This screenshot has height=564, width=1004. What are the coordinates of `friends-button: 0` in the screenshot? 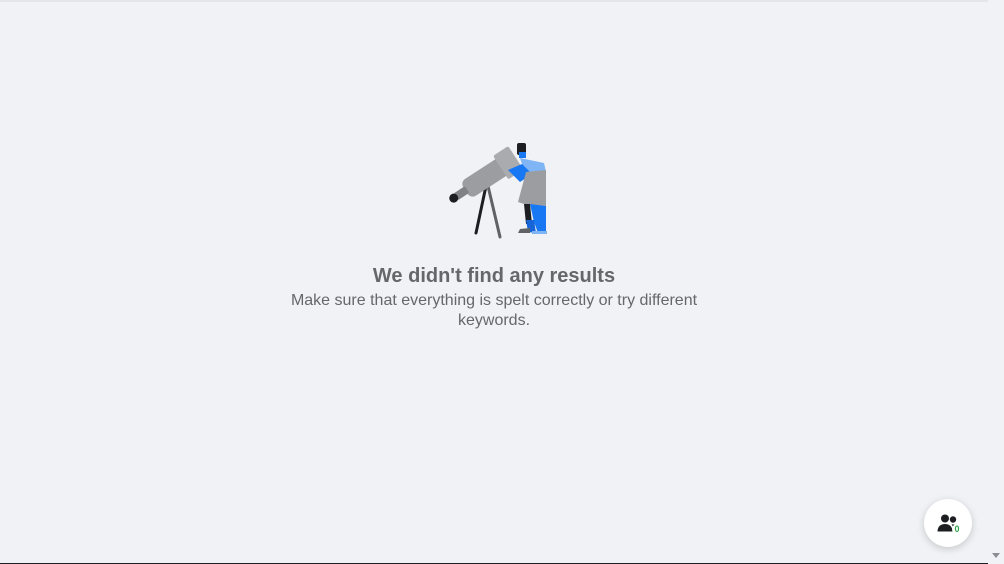 It's located at (948, 523).